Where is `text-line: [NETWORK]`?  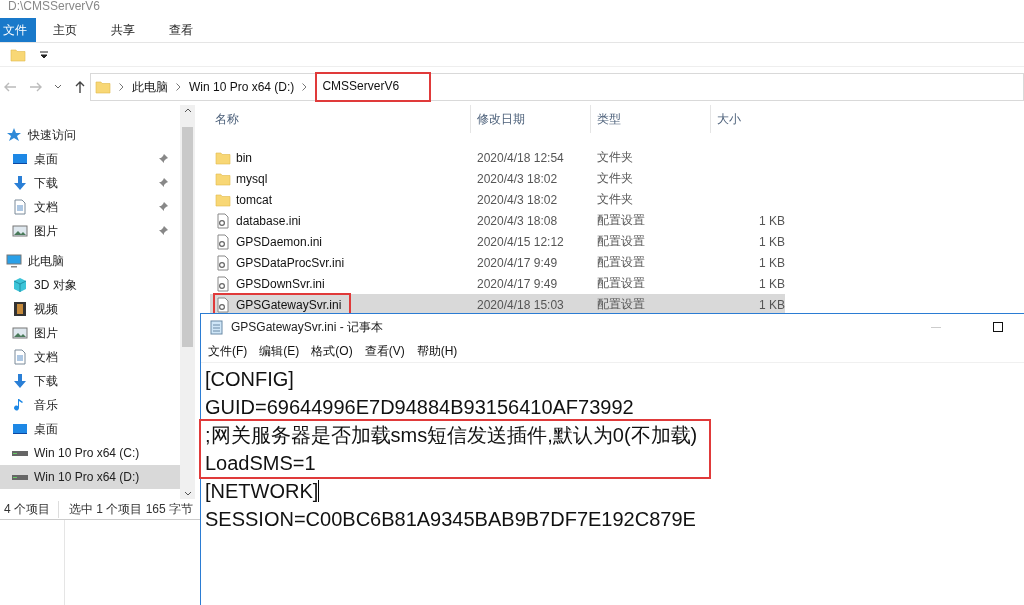
text-line: [NETWORK] is located at coordinates (263, 491).